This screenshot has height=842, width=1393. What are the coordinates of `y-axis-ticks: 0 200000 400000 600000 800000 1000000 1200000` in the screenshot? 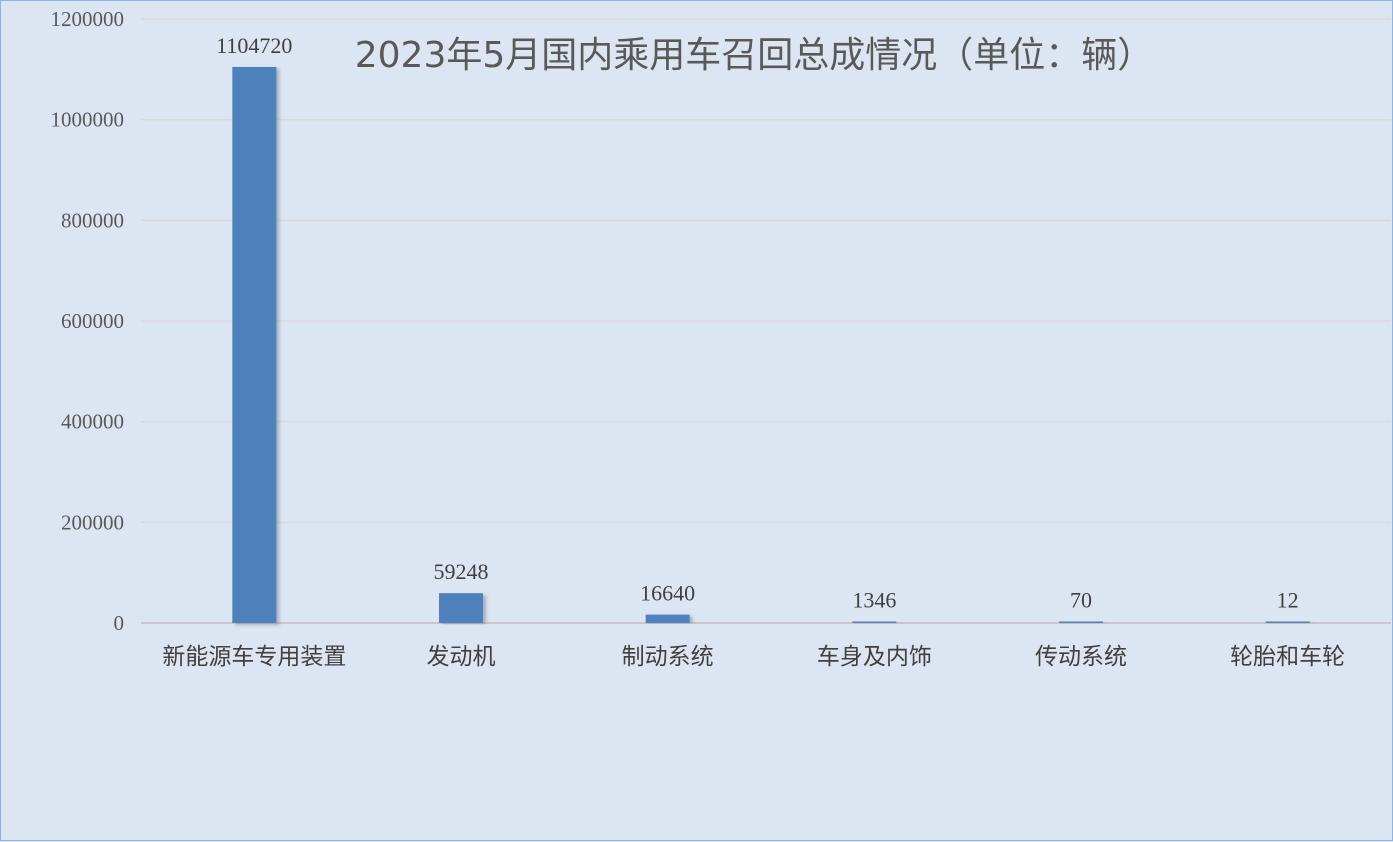 It's located at (88, 321).